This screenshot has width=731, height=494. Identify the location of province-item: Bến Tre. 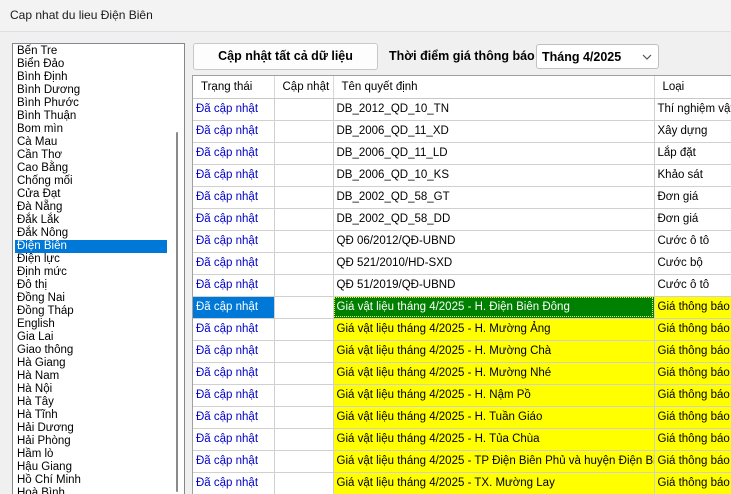
(91, 51).